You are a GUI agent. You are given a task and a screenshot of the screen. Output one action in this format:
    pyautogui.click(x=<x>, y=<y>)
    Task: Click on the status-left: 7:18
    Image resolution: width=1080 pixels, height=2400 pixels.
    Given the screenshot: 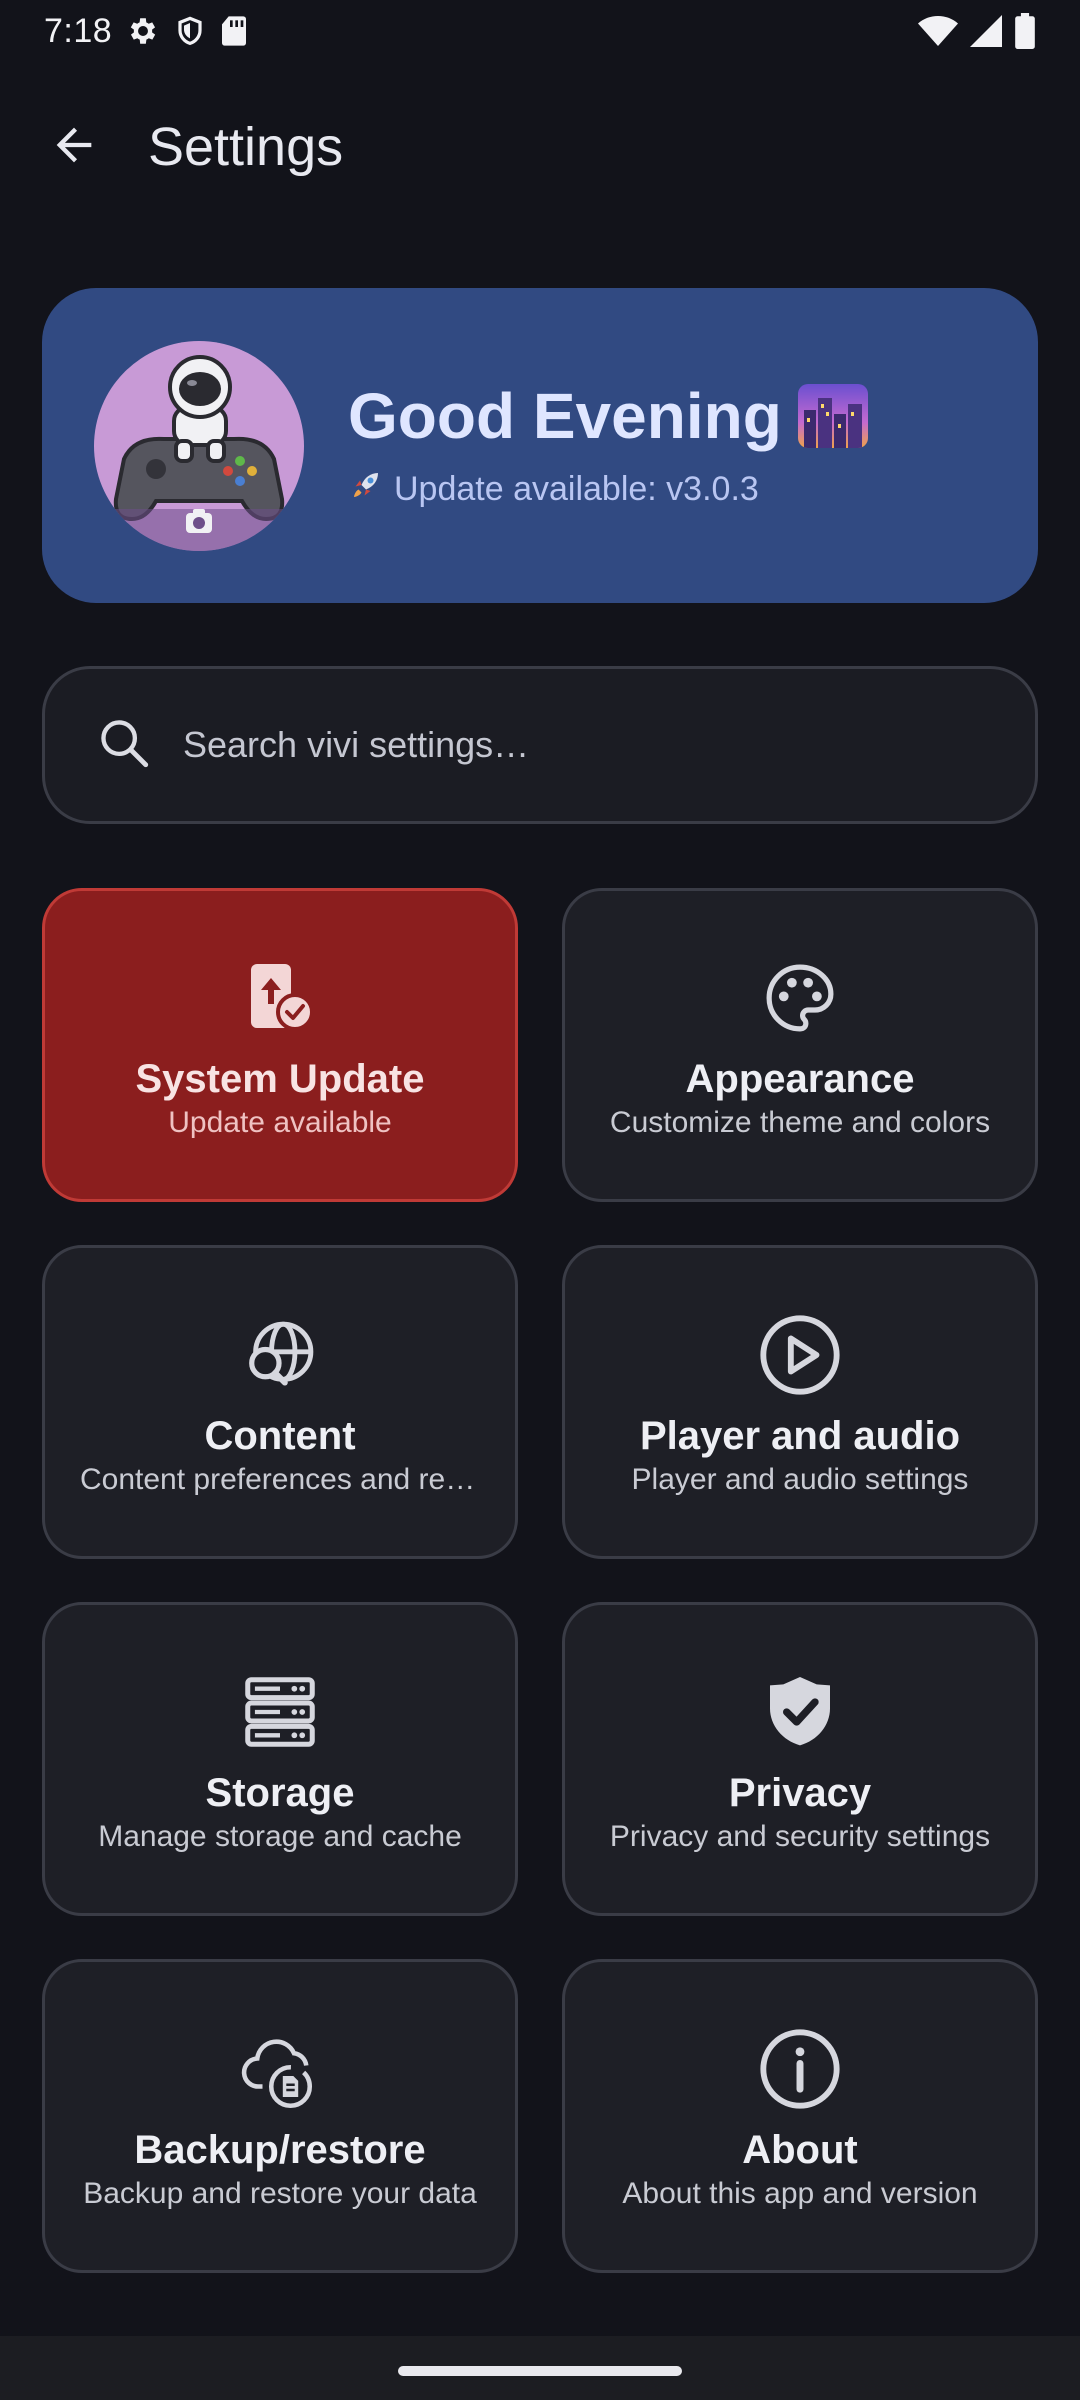 What is the action you would take?
    pyautogui.click(x=146, y=31)
    